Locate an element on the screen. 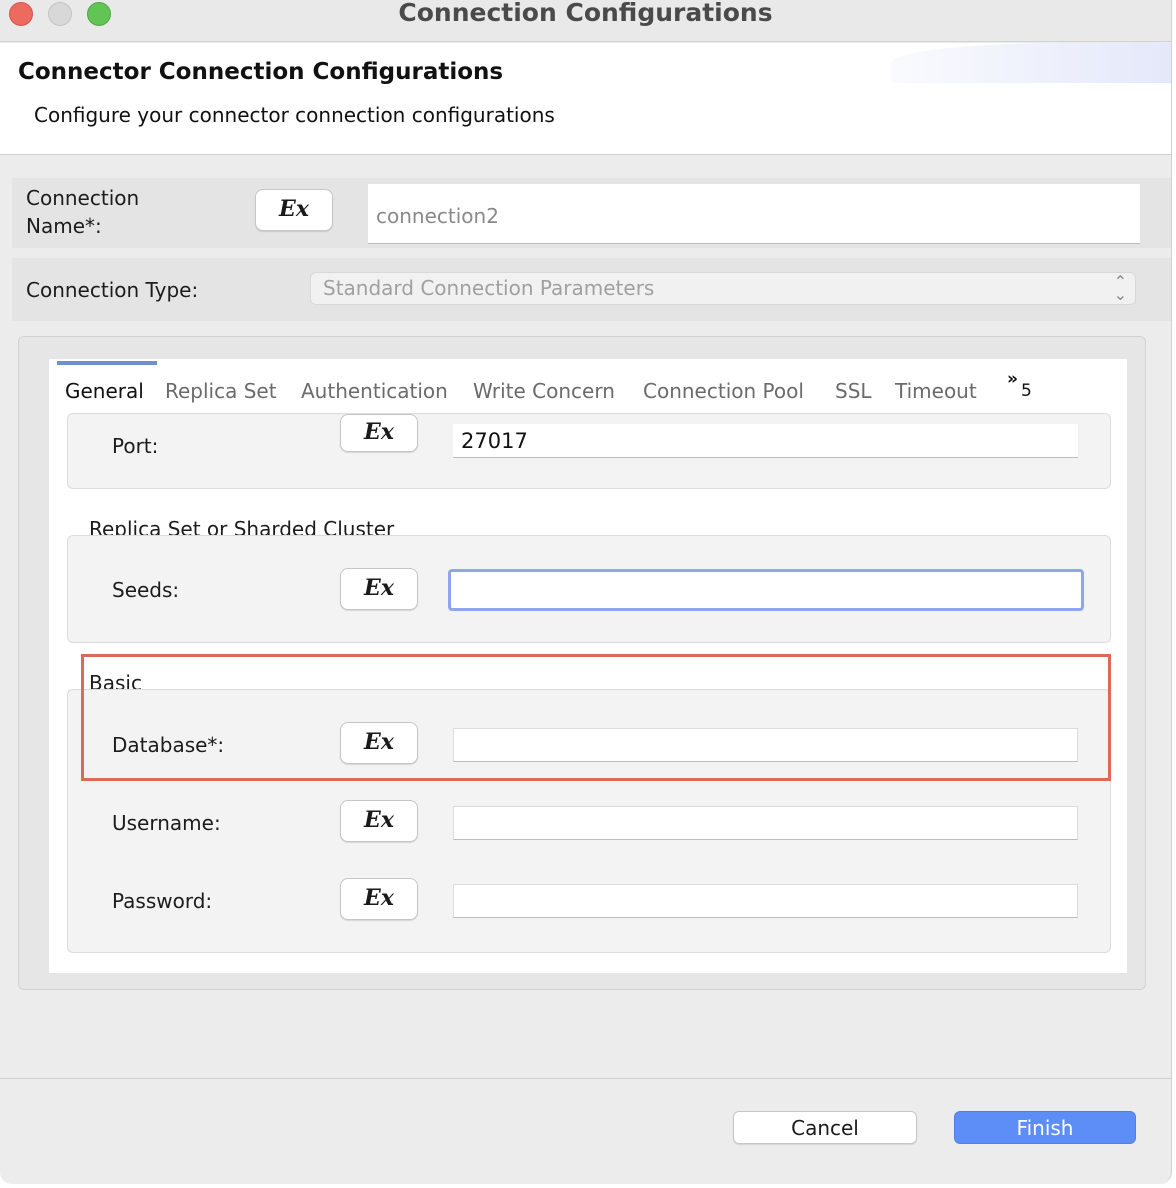 Image resolution: width=1176 pixels, height=1188 pixels. seeds-expression-button: Ex is located at coordinates (379, 589).